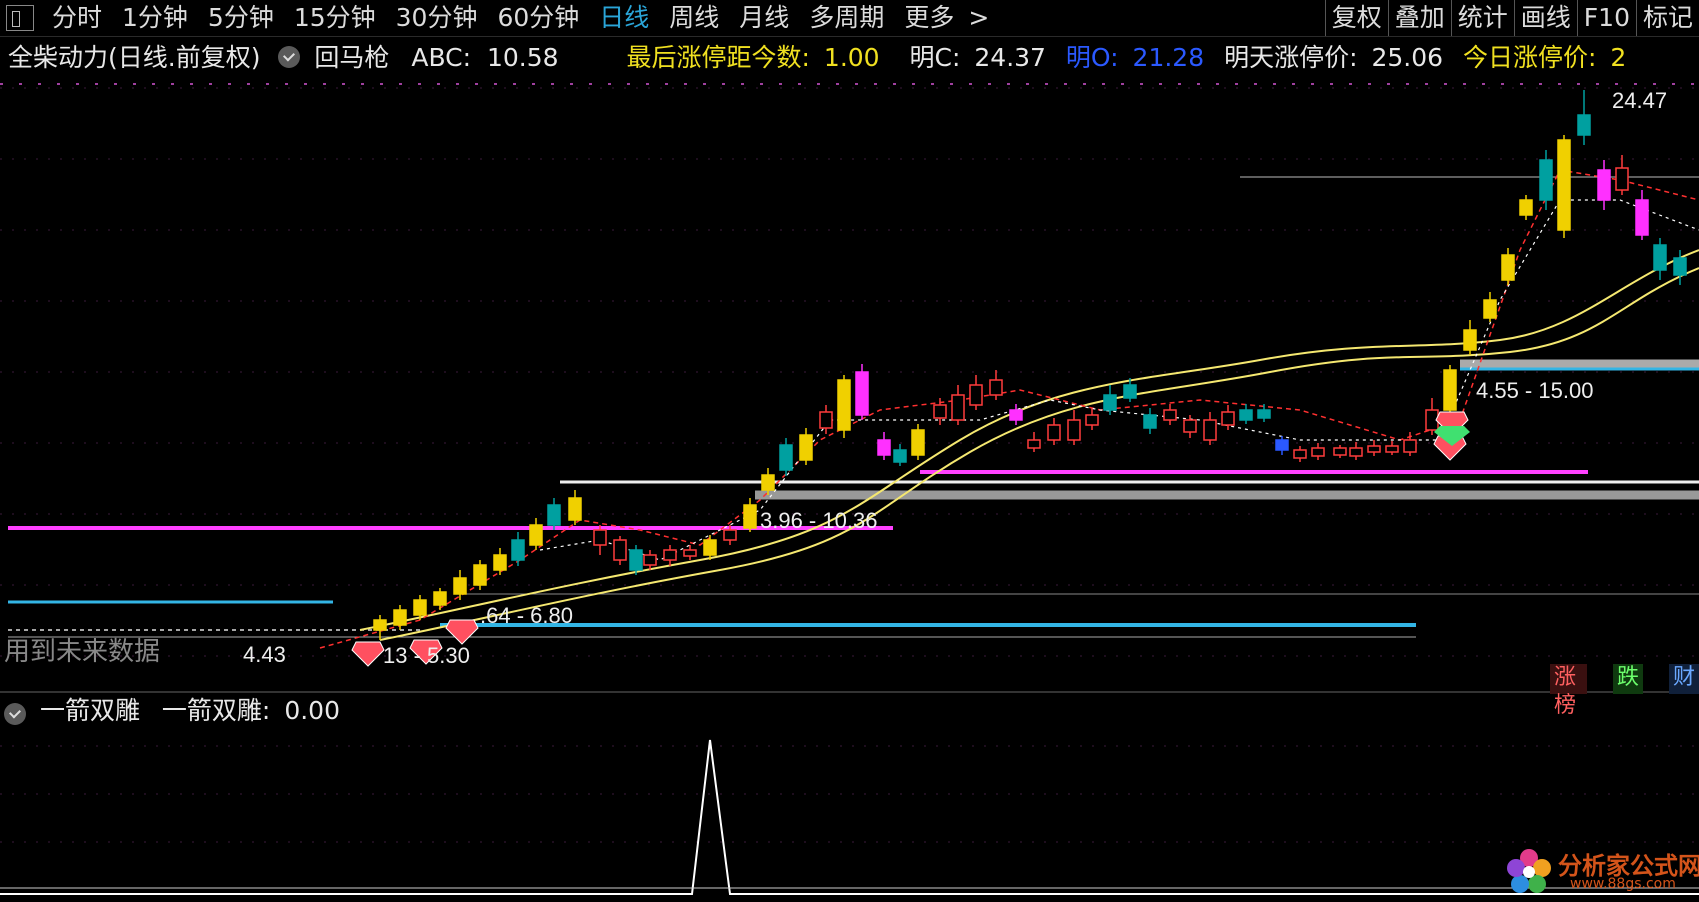  Describe the element at coordinates (312, 710) in the screenshot. I see `sub-indicator-value: 0.00` at that location.